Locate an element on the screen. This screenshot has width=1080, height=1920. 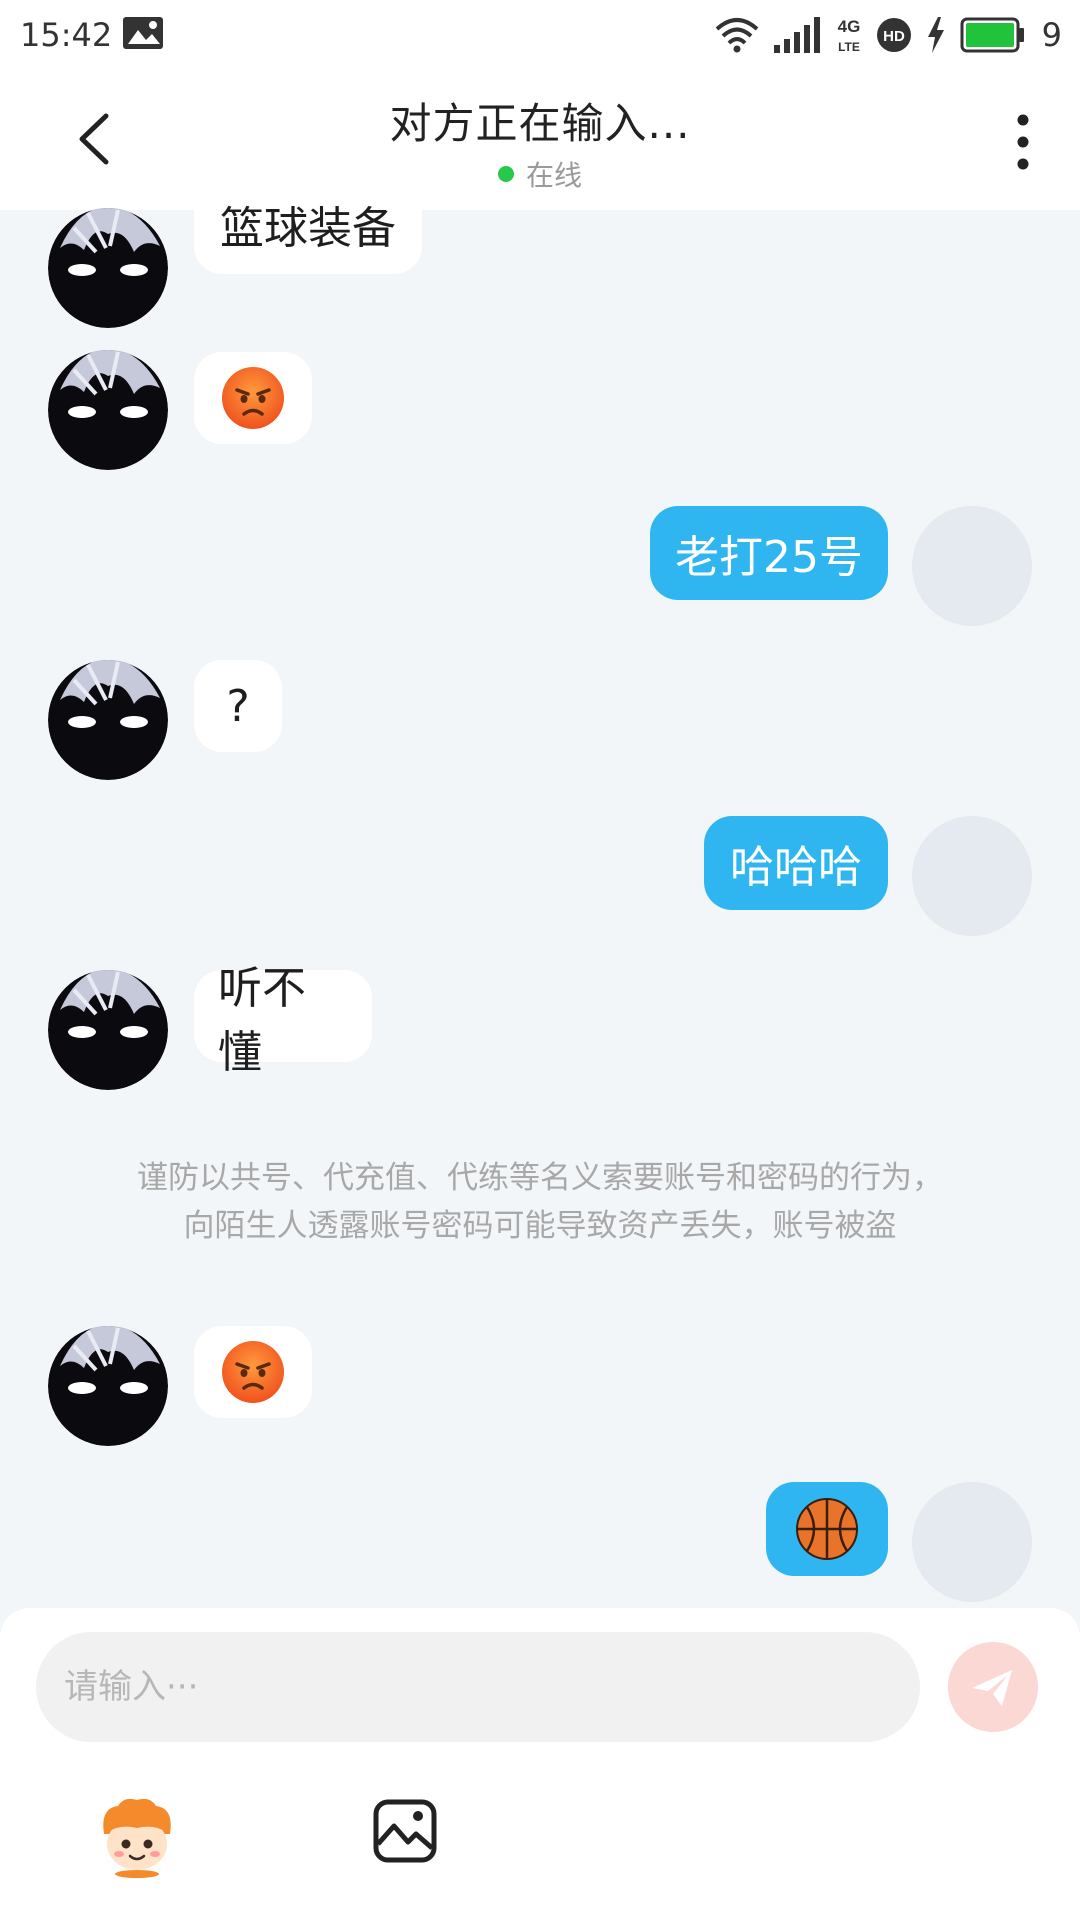
message-text: 老打25号 is located at coordinates (769, 557).